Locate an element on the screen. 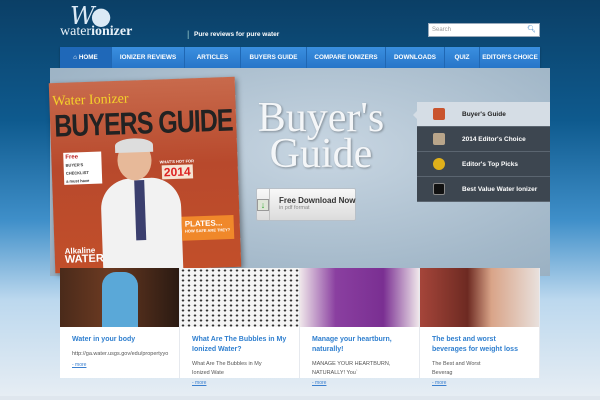 The image size is (600, 400). nav-compare-ionizers: COMPARE IONIZERS is located at coordinates (346, 57).